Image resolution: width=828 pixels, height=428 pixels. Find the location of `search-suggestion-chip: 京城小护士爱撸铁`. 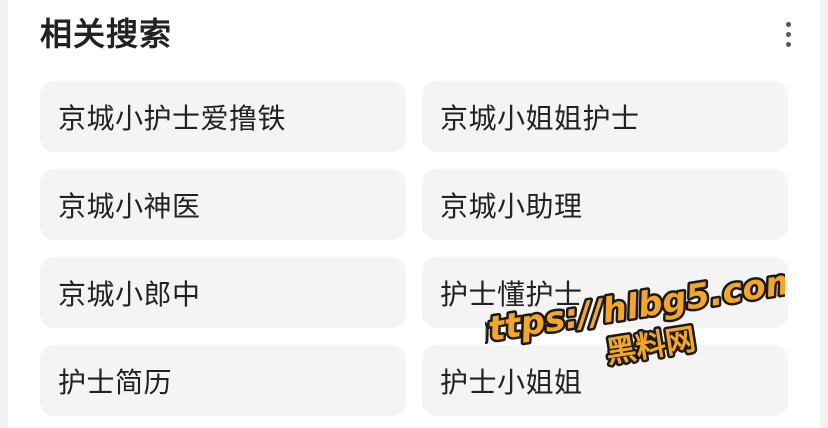

search-suggestion-chip: 京城小护士爱撸铁 is located at coordinates (223, 116).